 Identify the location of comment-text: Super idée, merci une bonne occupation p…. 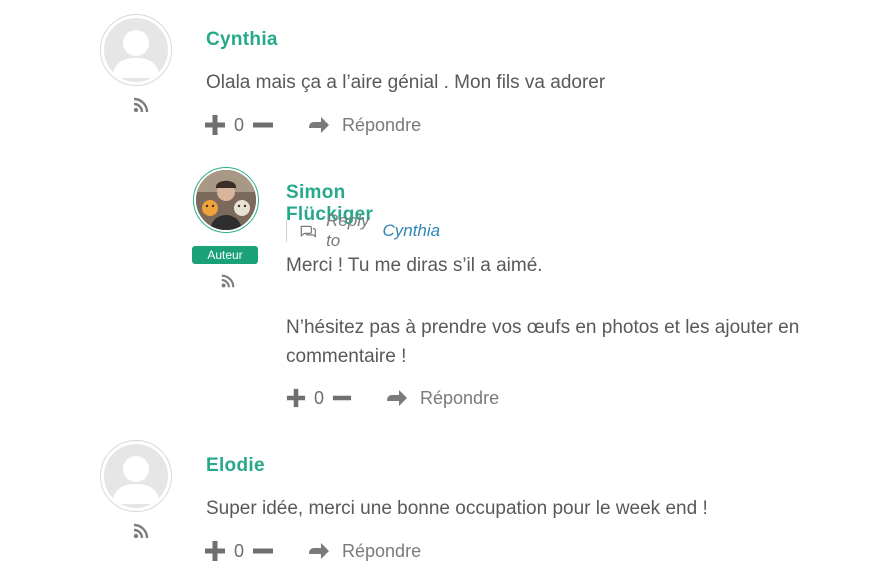
(457, 508).